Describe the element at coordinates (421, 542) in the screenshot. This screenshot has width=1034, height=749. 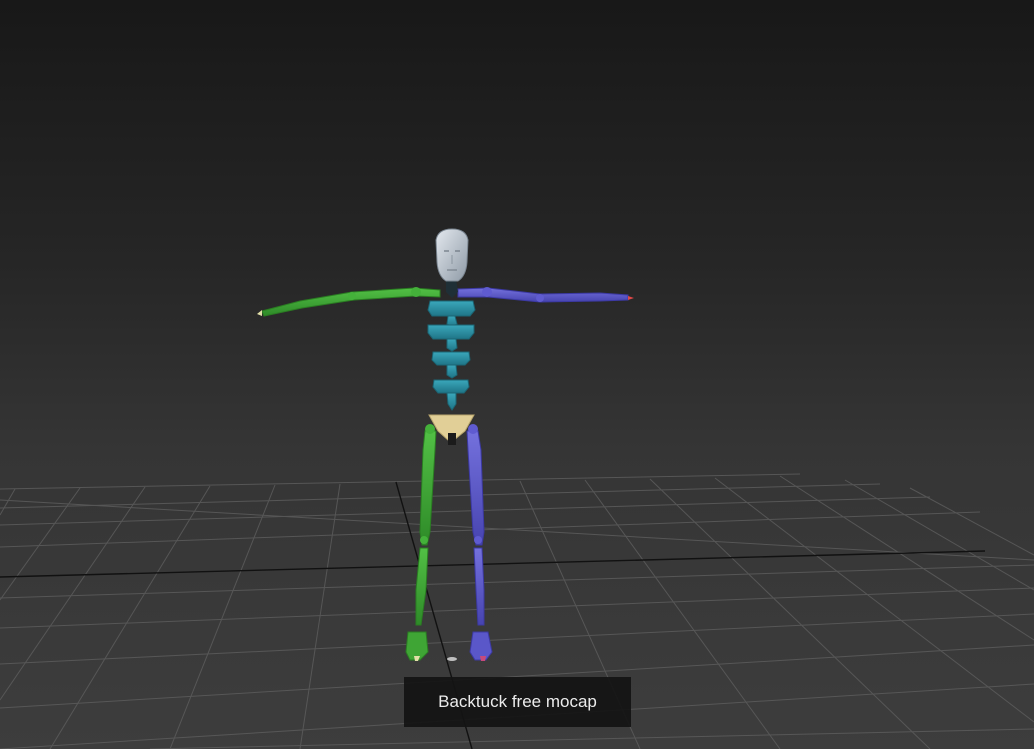
I see `left-leg` at that location.